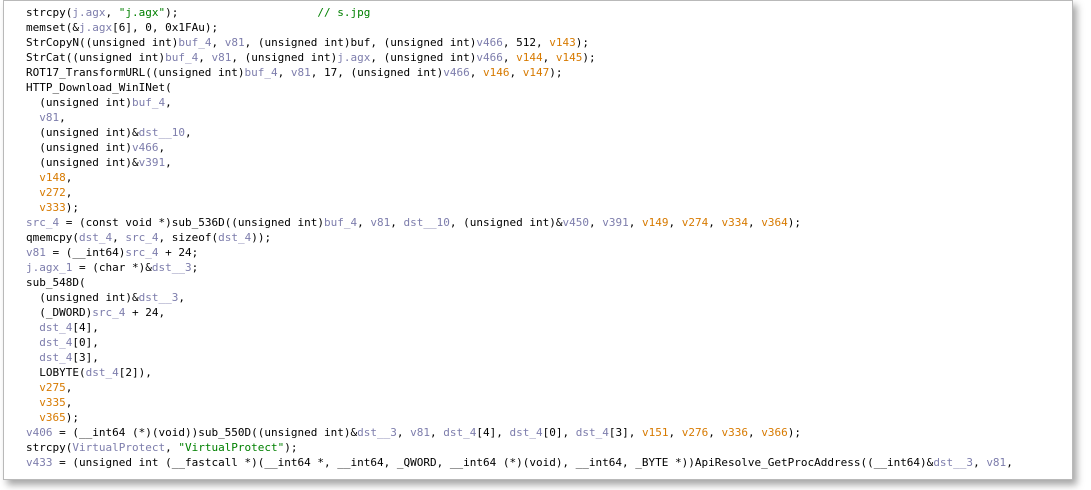  Describe the element at coordinates (549, 87) in the screenshot. I see `code-line: HTTP_Download_WinINet(` at that location.